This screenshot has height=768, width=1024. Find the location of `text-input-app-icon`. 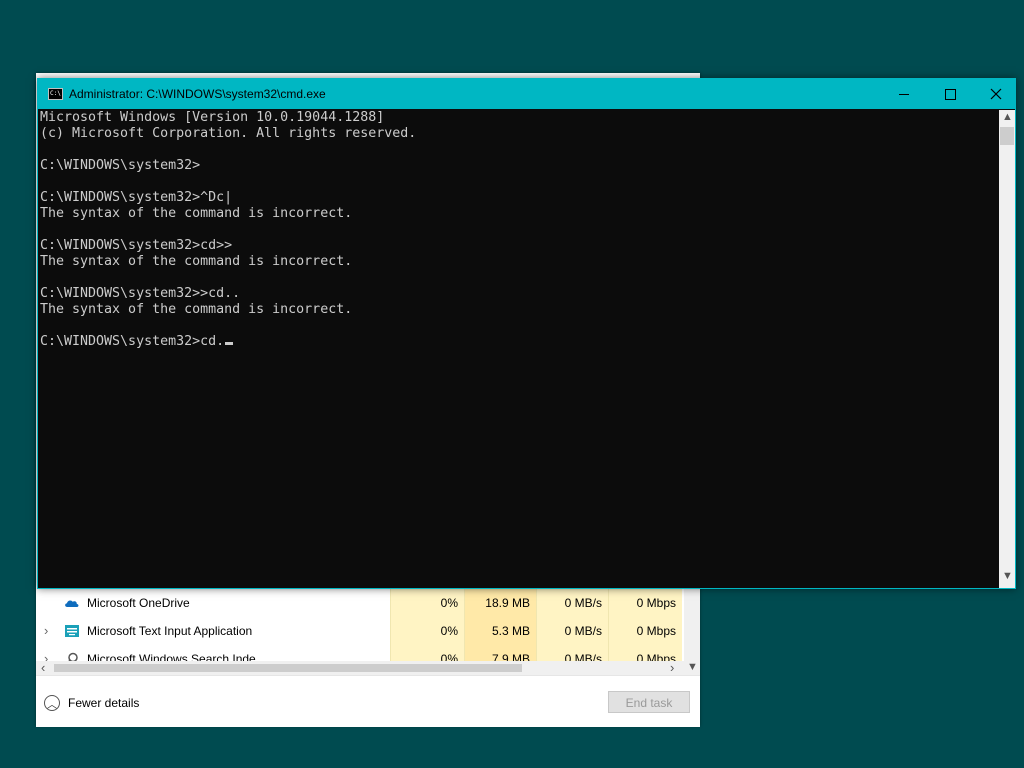

text-input-app-icon is located at coordinates (72, 631).